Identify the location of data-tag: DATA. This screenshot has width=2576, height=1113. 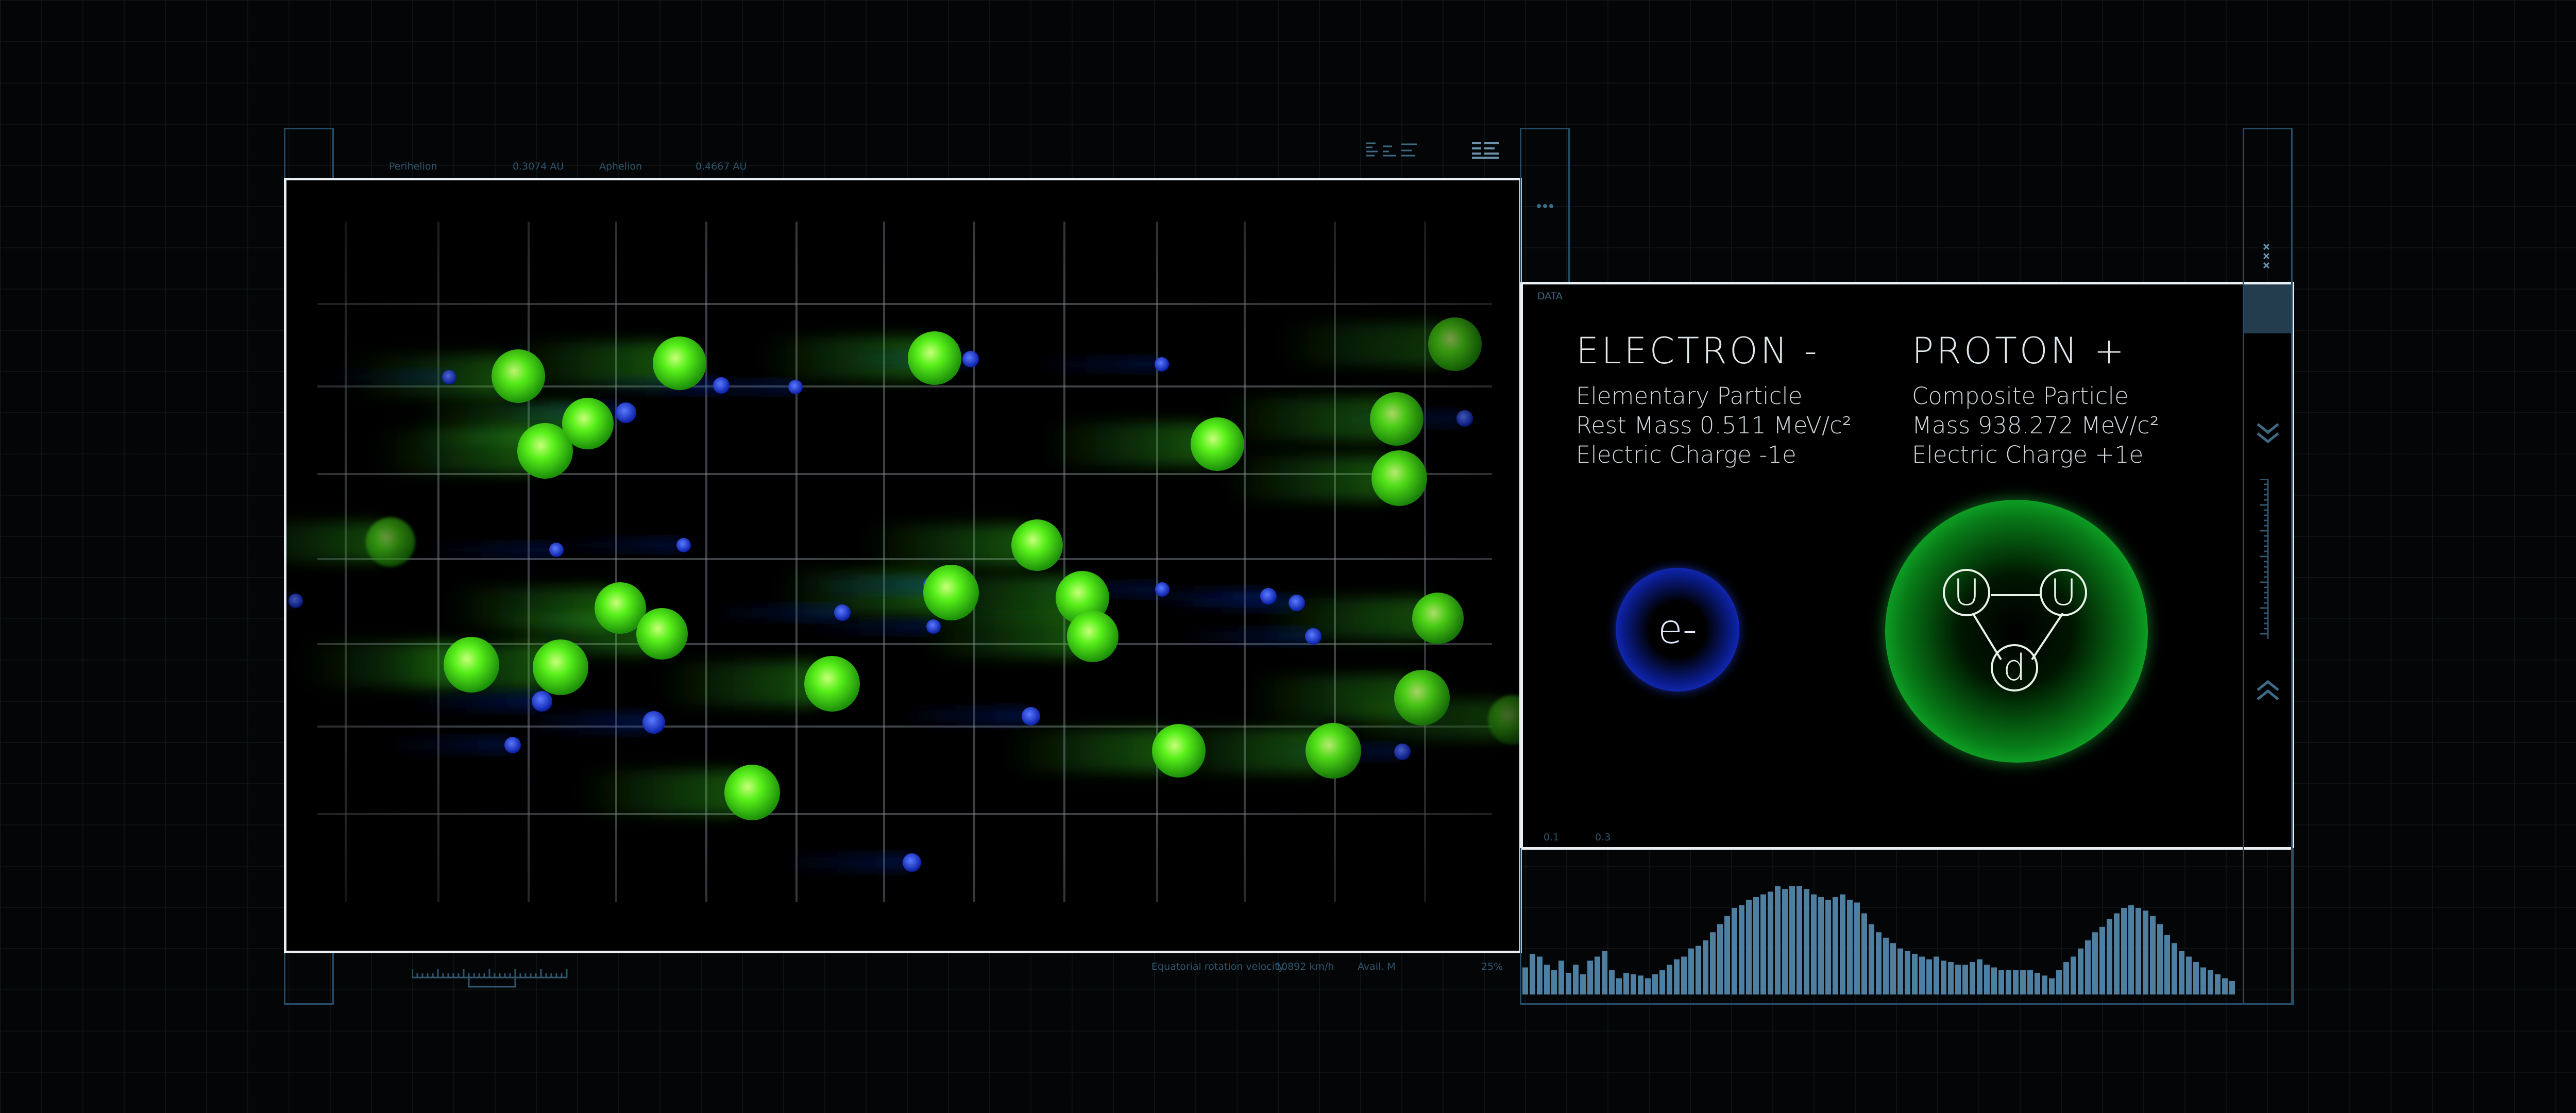
(1550, 296).